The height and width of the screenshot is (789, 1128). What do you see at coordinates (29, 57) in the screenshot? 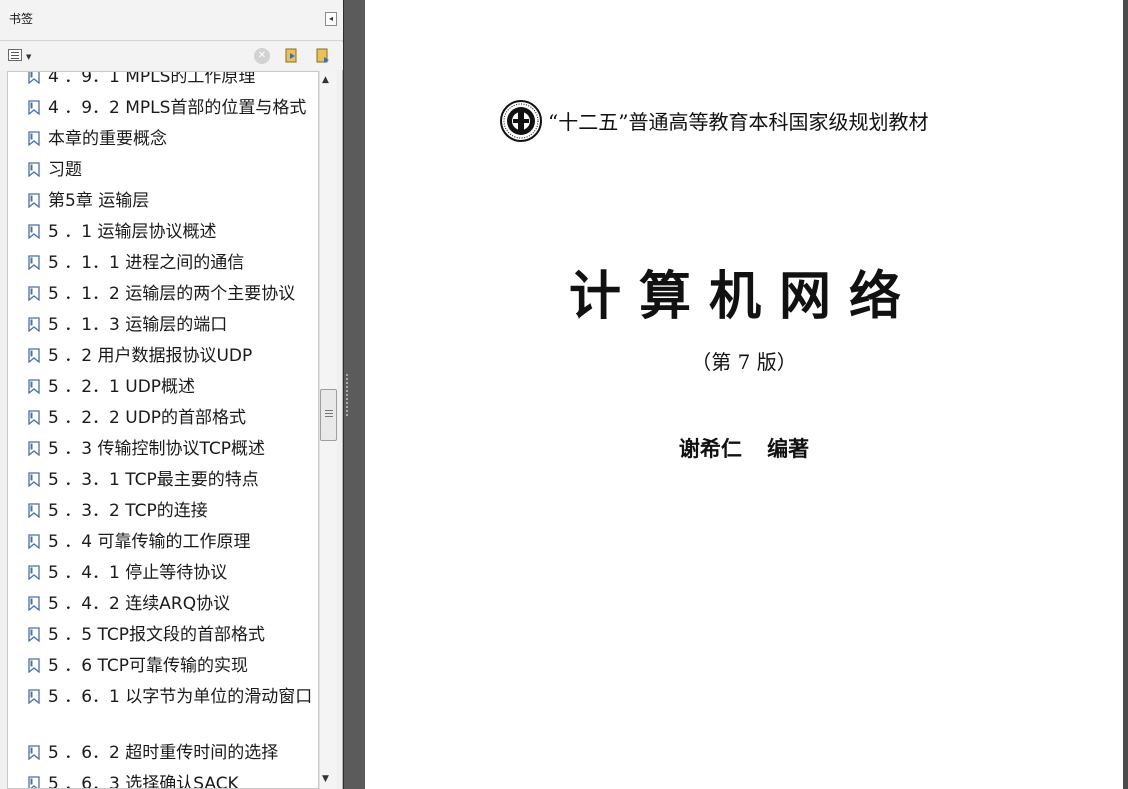
I see `chevron-down-icon: ▼` at bounding box center [29, 57].